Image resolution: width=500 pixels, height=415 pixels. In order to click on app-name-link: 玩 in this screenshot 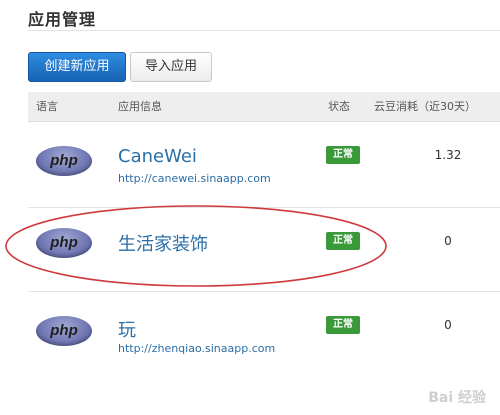, I will do `click(127, 329)`.